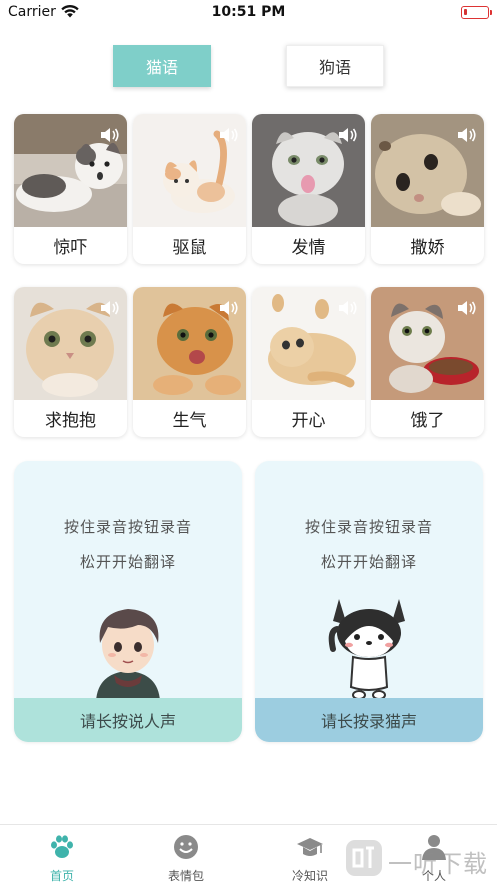 Image resolution: width=497 pixels, height=883 pixels. Describe the element at coordinates (427, 421) in the screenshot. I see `sound-label: 饿了` at that location.